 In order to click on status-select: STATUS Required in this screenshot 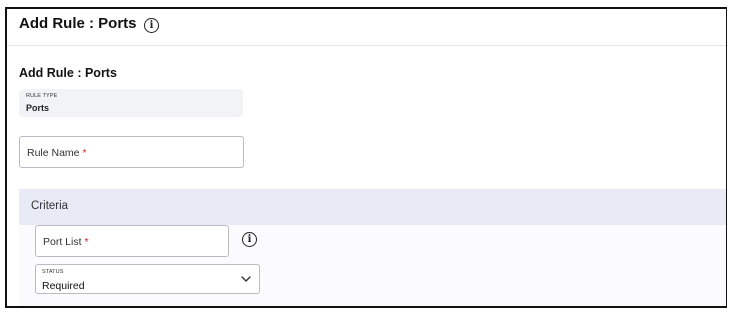, I will do `click(147, 279)`.